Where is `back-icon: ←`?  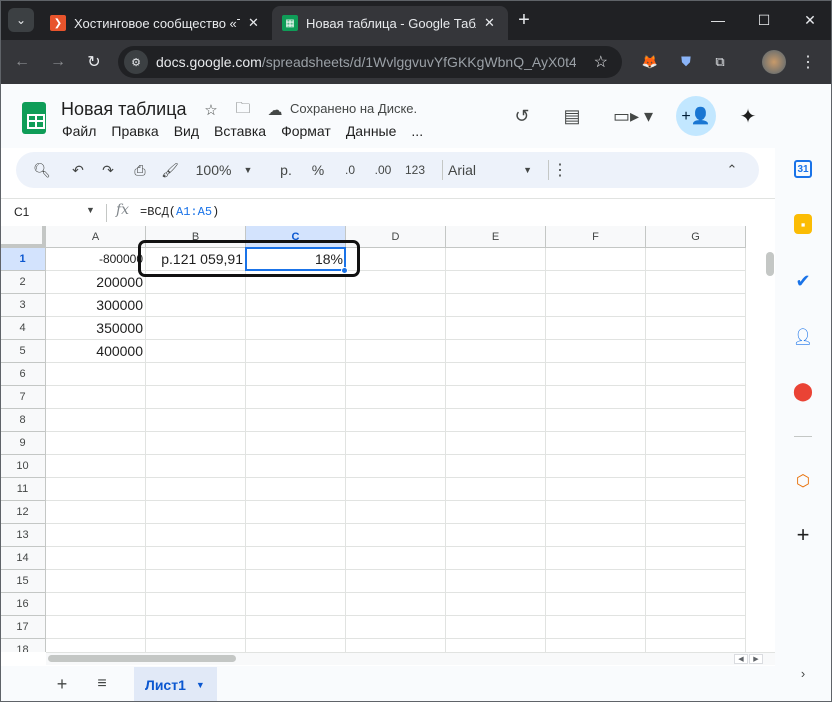 back-icon: ← is located at coordinates (22, 62).